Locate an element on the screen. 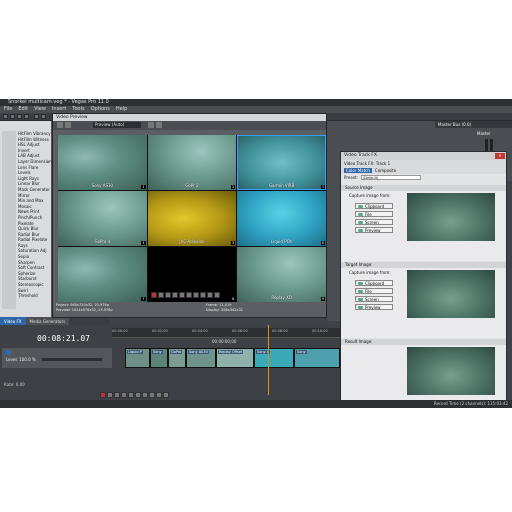  main-transport is located at coordinates (134, 395).